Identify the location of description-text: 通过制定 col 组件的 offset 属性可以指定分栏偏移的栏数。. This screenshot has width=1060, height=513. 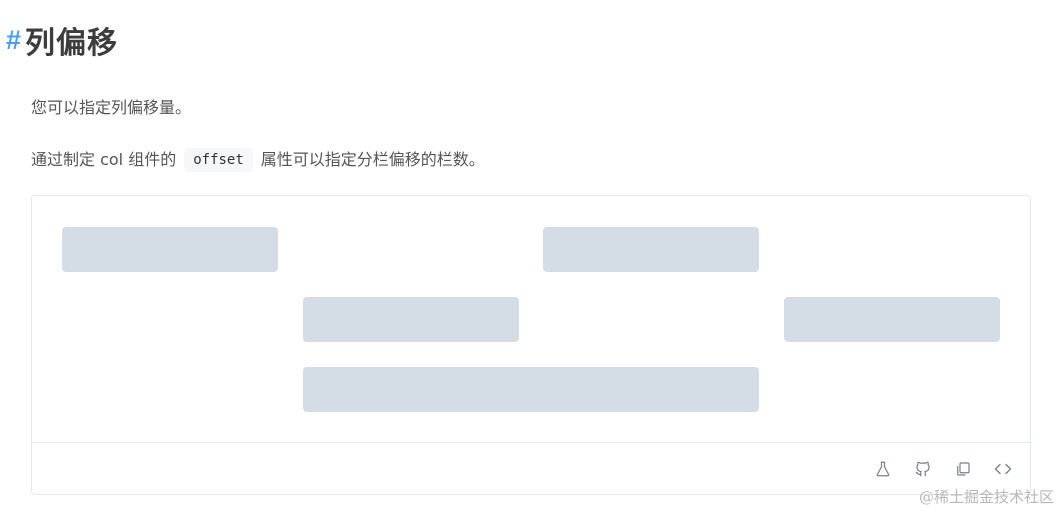
(258, 160).